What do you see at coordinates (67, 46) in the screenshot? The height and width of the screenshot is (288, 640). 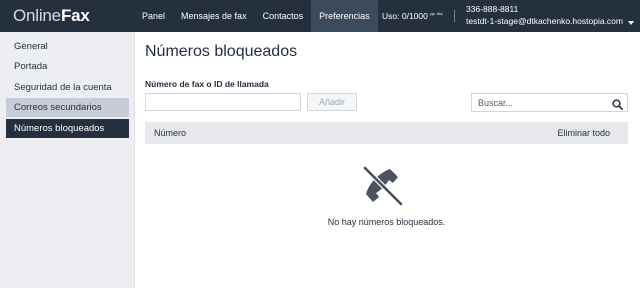 I see `sidebar-item-general: General` at bounding box center [67, 46].